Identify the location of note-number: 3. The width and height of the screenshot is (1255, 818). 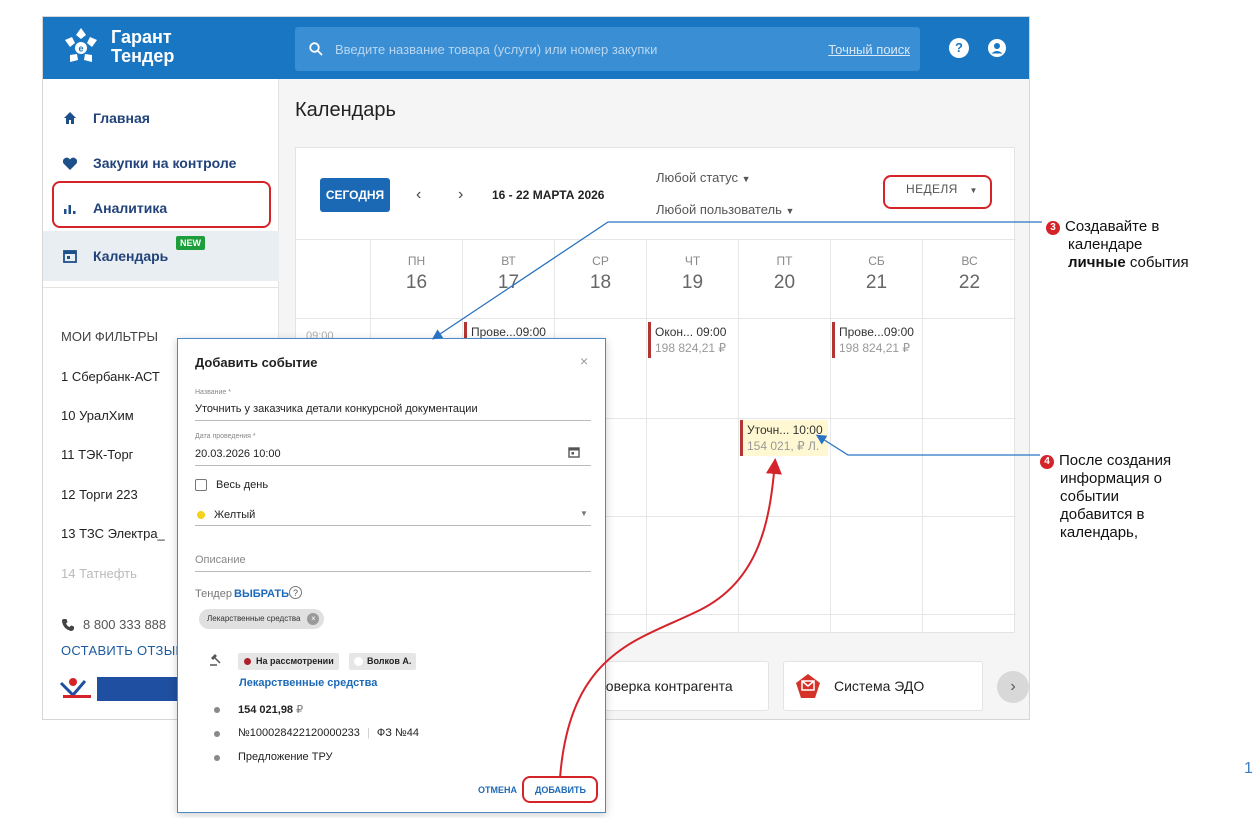
(1053, 228).